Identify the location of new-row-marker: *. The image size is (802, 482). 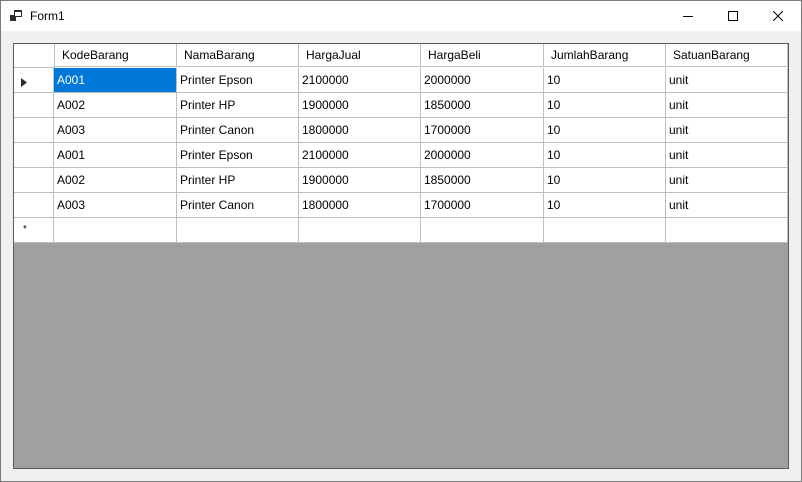
(25, 229).